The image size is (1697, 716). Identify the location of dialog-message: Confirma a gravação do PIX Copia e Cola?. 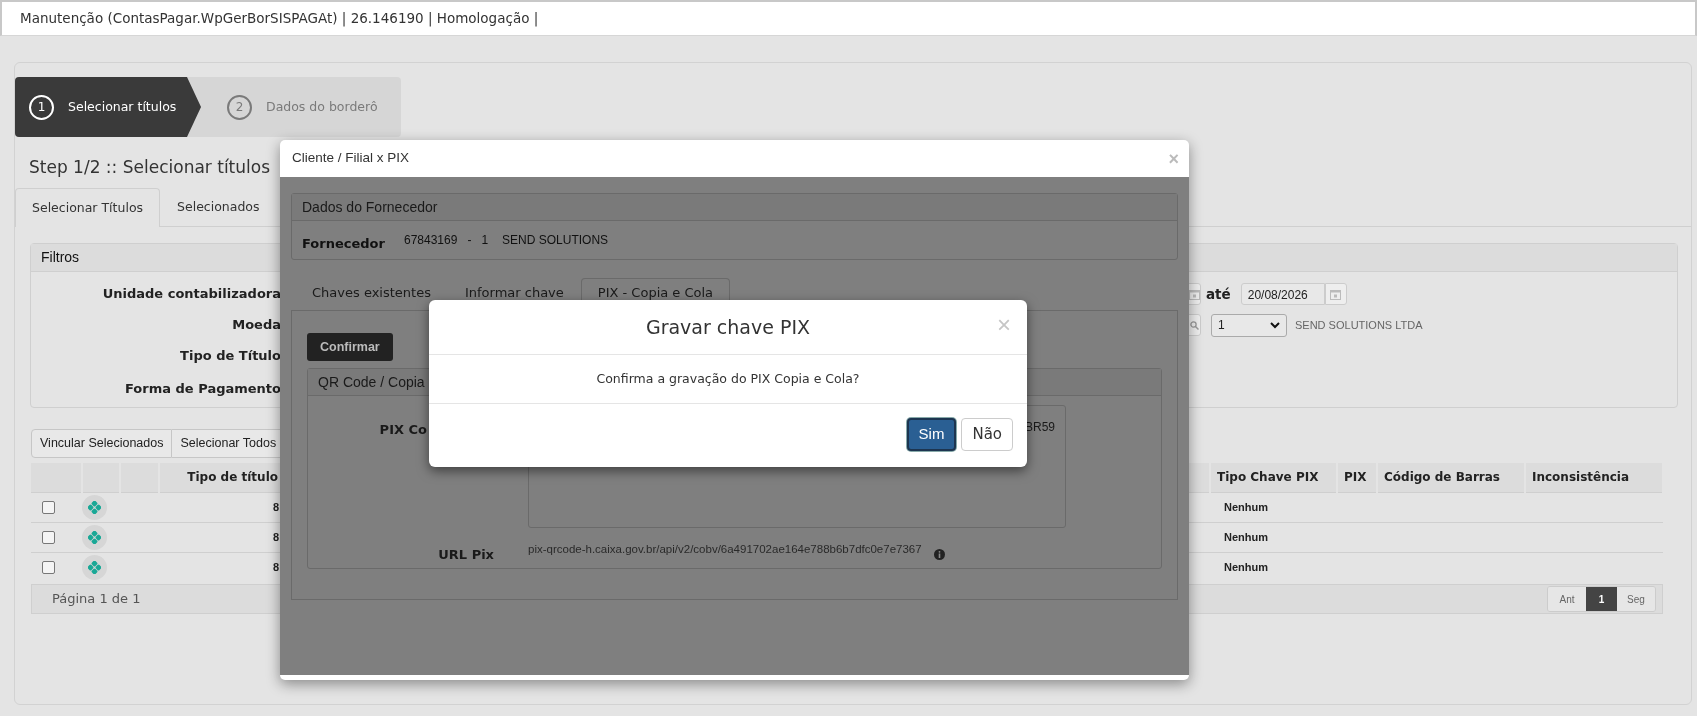
(728, 378).